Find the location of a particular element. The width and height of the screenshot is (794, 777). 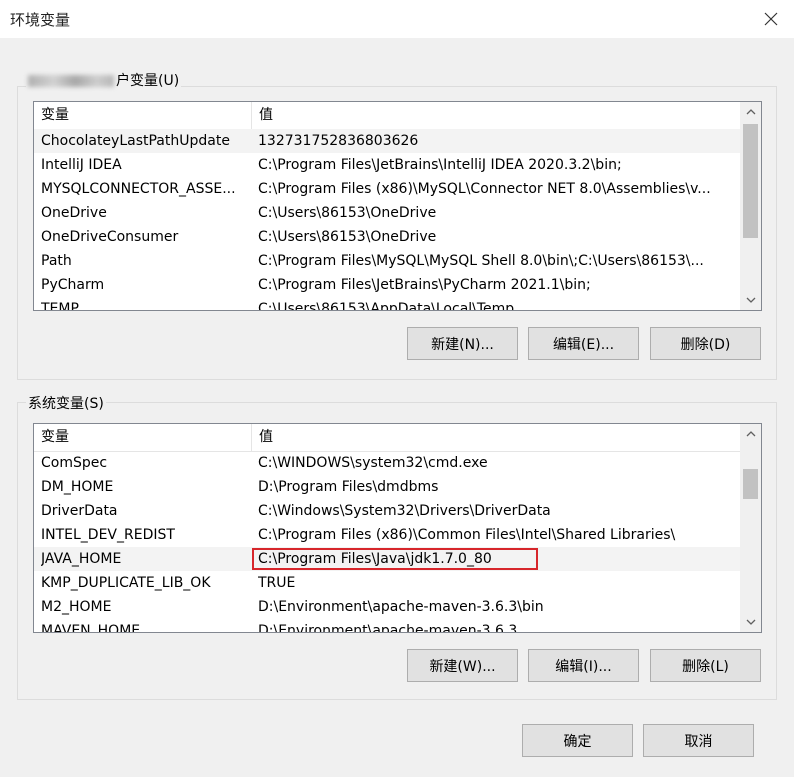

variable-name: ChocolateyLastPathUpdate is located at coordinates (135, 141).